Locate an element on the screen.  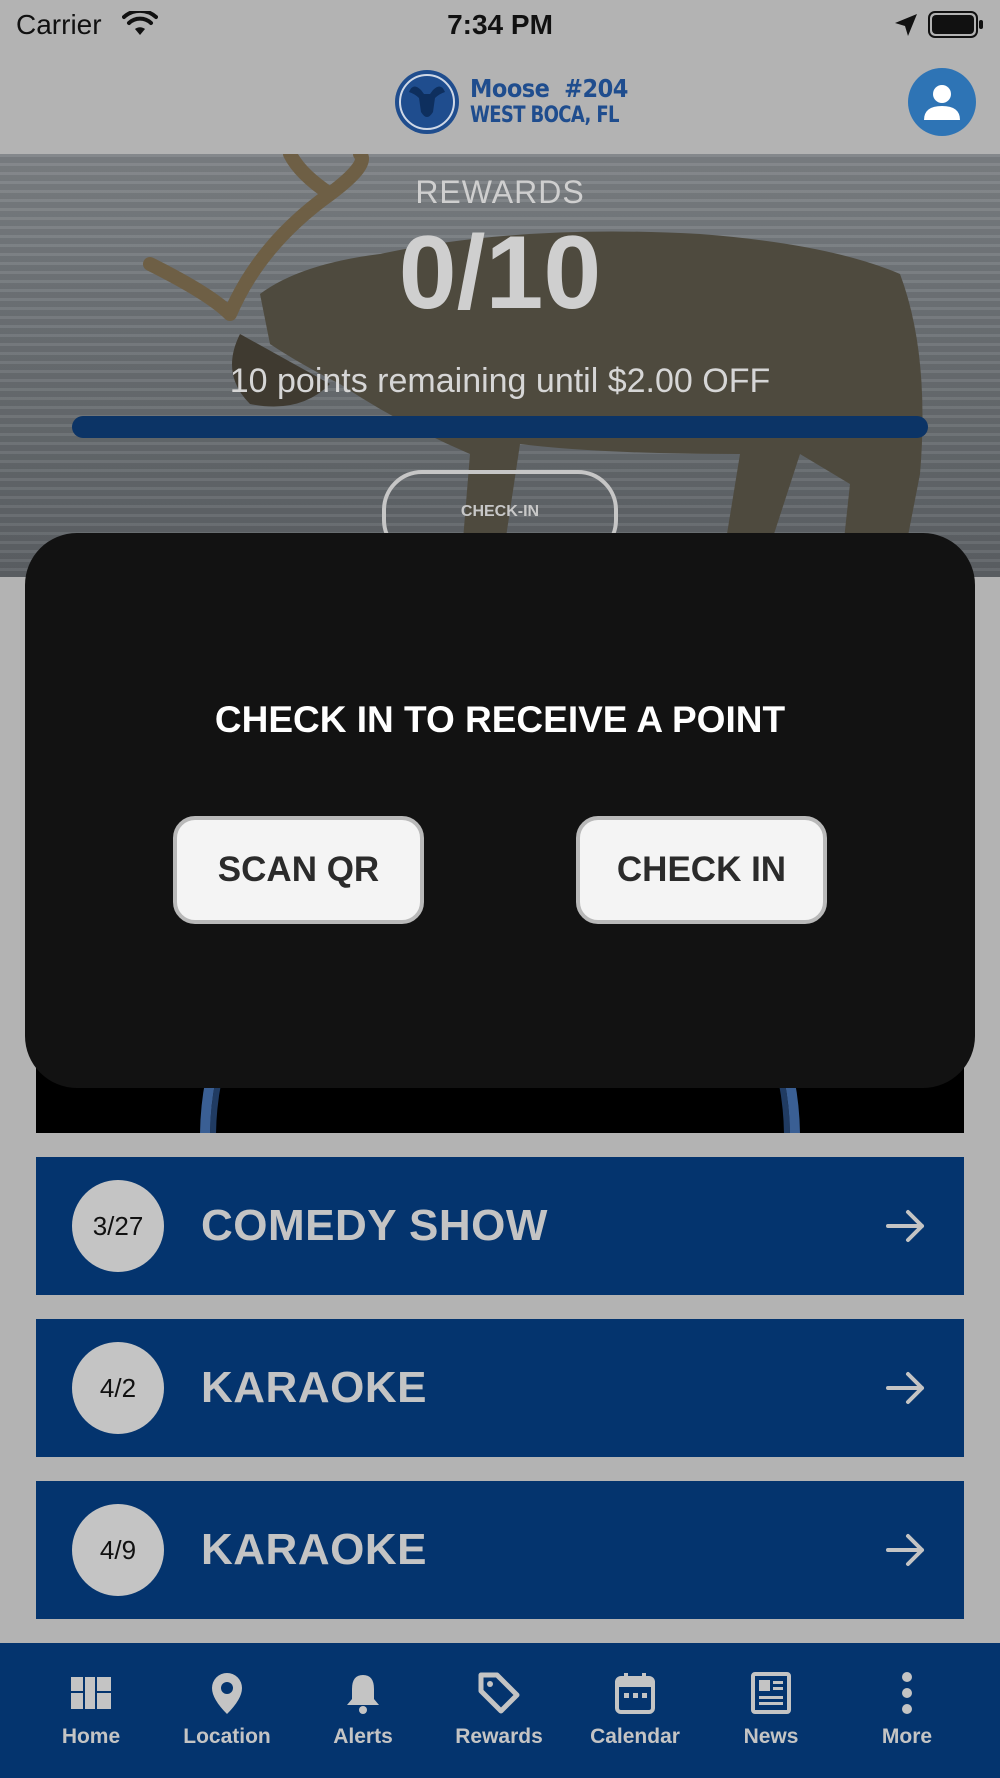
rewards-label: REWARDS is located at coordinates (500, 192).